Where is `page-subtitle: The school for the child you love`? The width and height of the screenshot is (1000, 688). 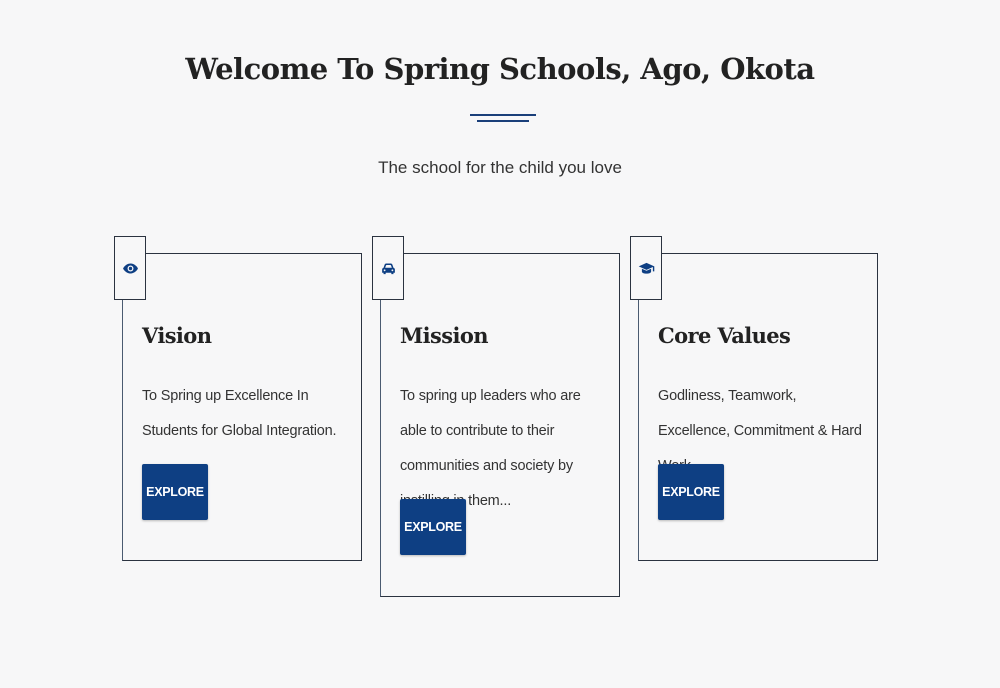 page-subtitle: The school for the child you love is located at coordinates (500, 167).